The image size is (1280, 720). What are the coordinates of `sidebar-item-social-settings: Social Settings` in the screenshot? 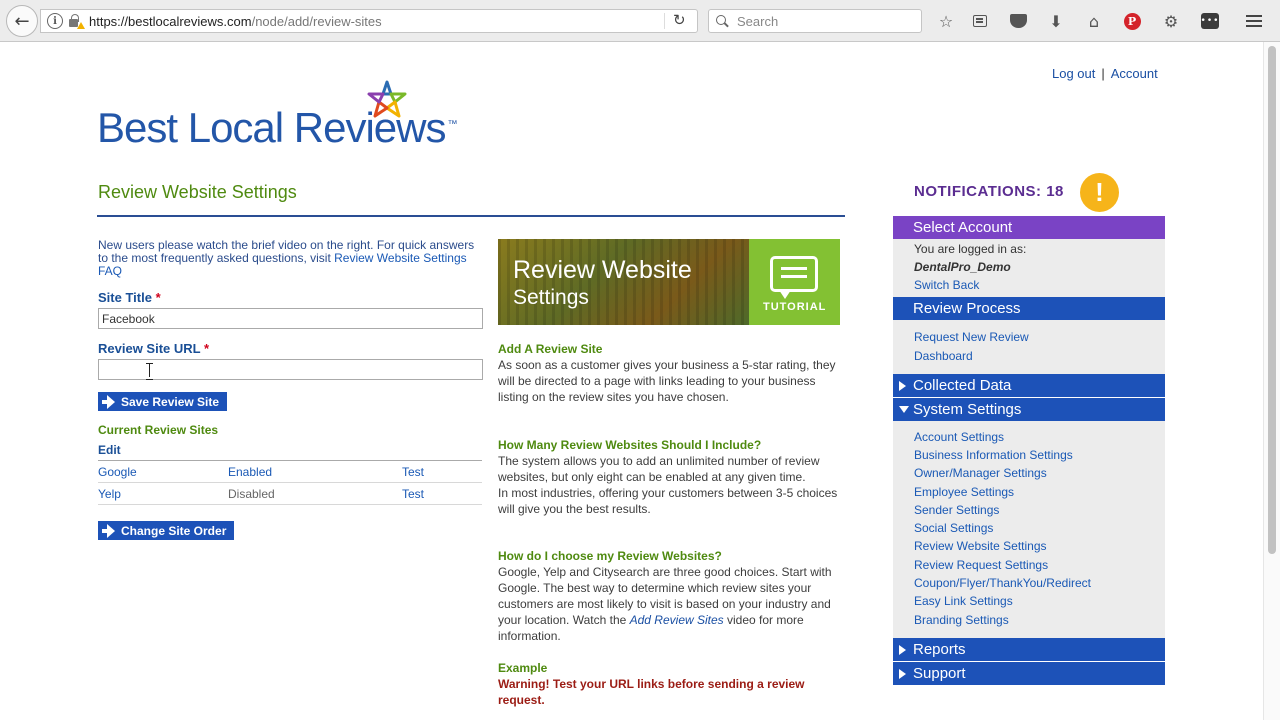 It's located at (953, 528).